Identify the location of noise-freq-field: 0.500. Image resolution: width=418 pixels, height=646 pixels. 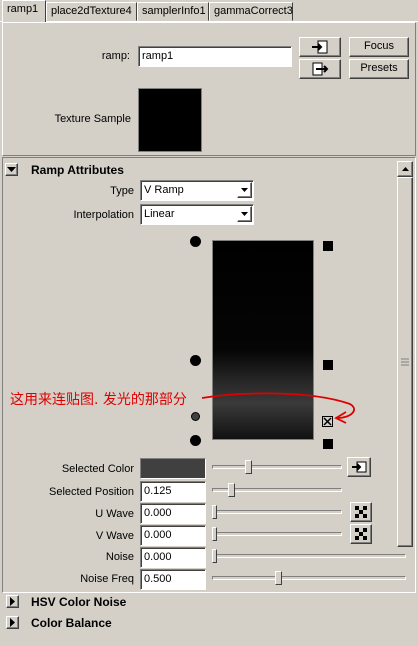
(173, 579).